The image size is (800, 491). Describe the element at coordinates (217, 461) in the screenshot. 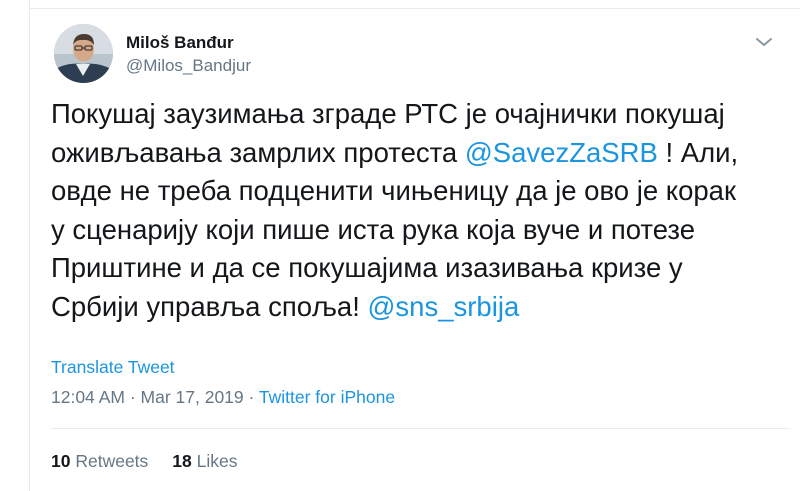

I see `likes-label: Likes` at that location.